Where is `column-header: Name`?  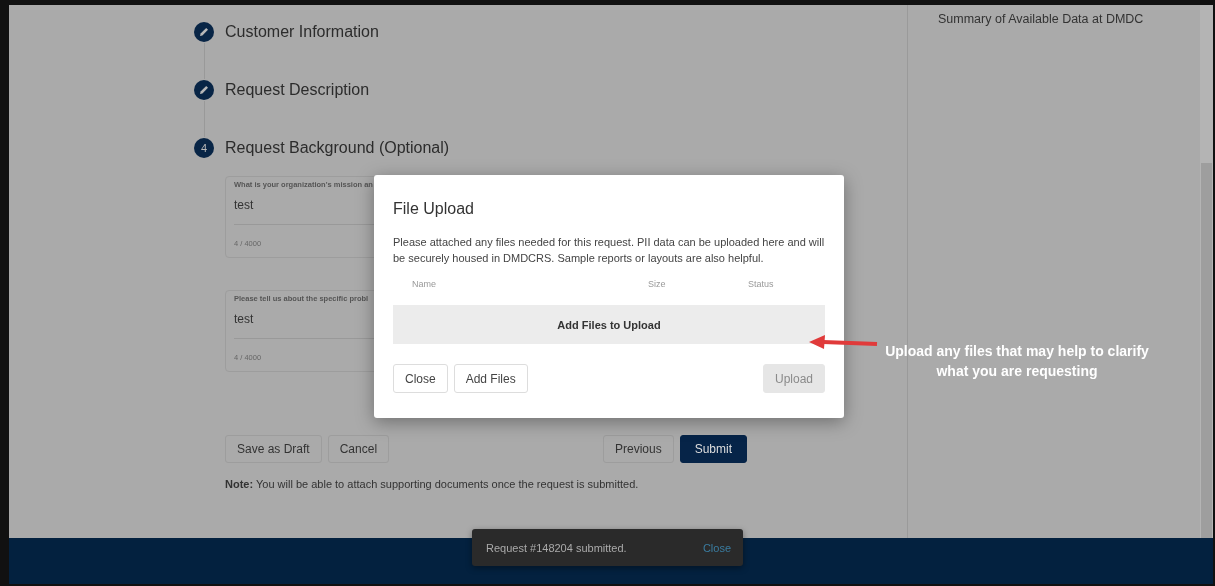 column-header: Name is located at coordinates (424, 284).